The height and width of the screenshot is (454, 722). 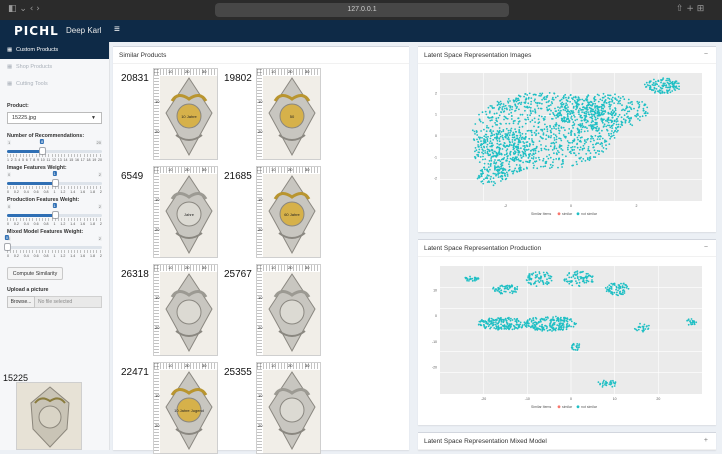 I want to click on slider-fill, so click(x=25, y=151).